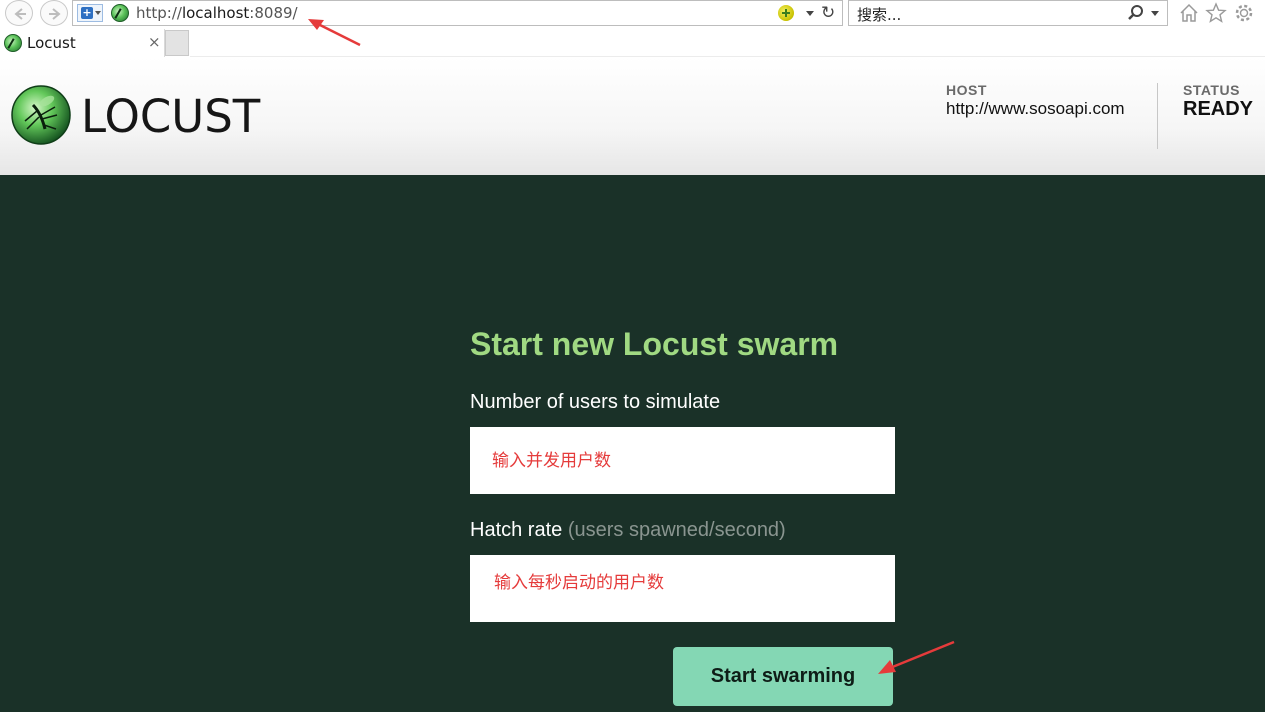 The width and height of the screenshot is (1265, 712). Describe the element at coordinates (1189, 13) in the screenshot. I see `home-icon` at that location.